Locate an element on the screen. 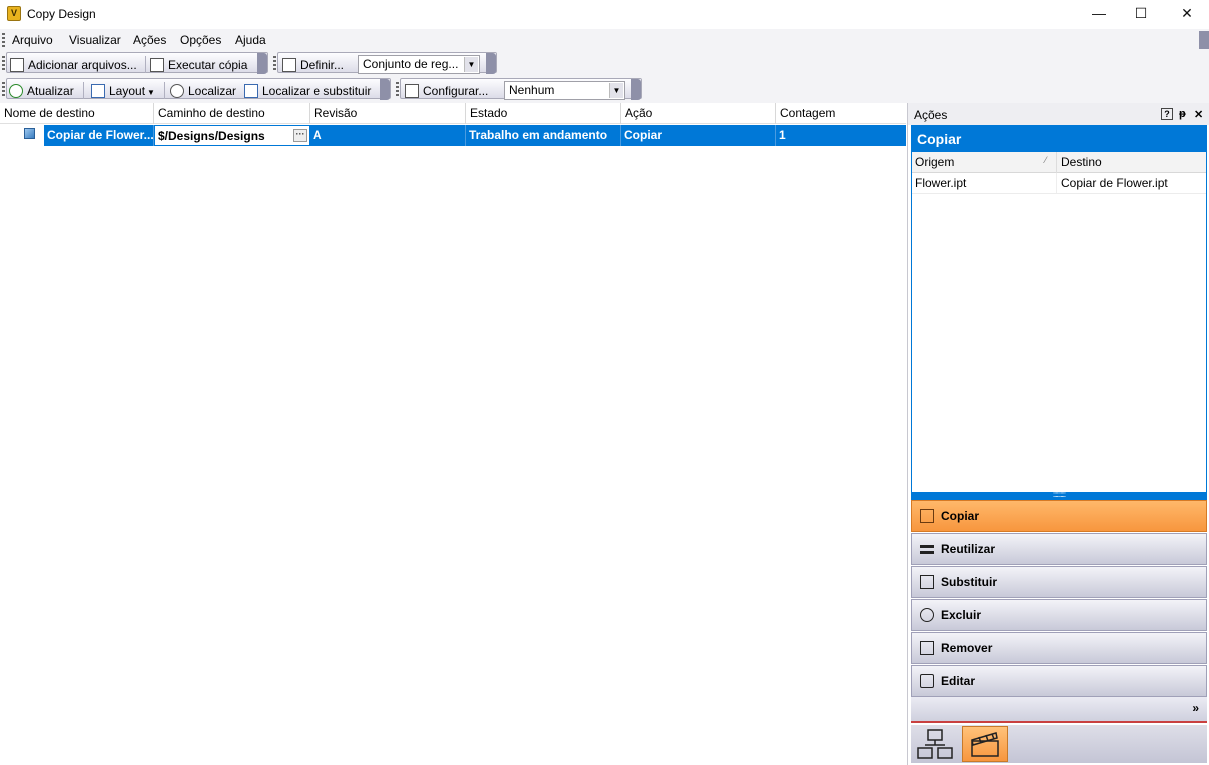  cell-state: Trabalho em andamento is located at coordinates (543, 135).